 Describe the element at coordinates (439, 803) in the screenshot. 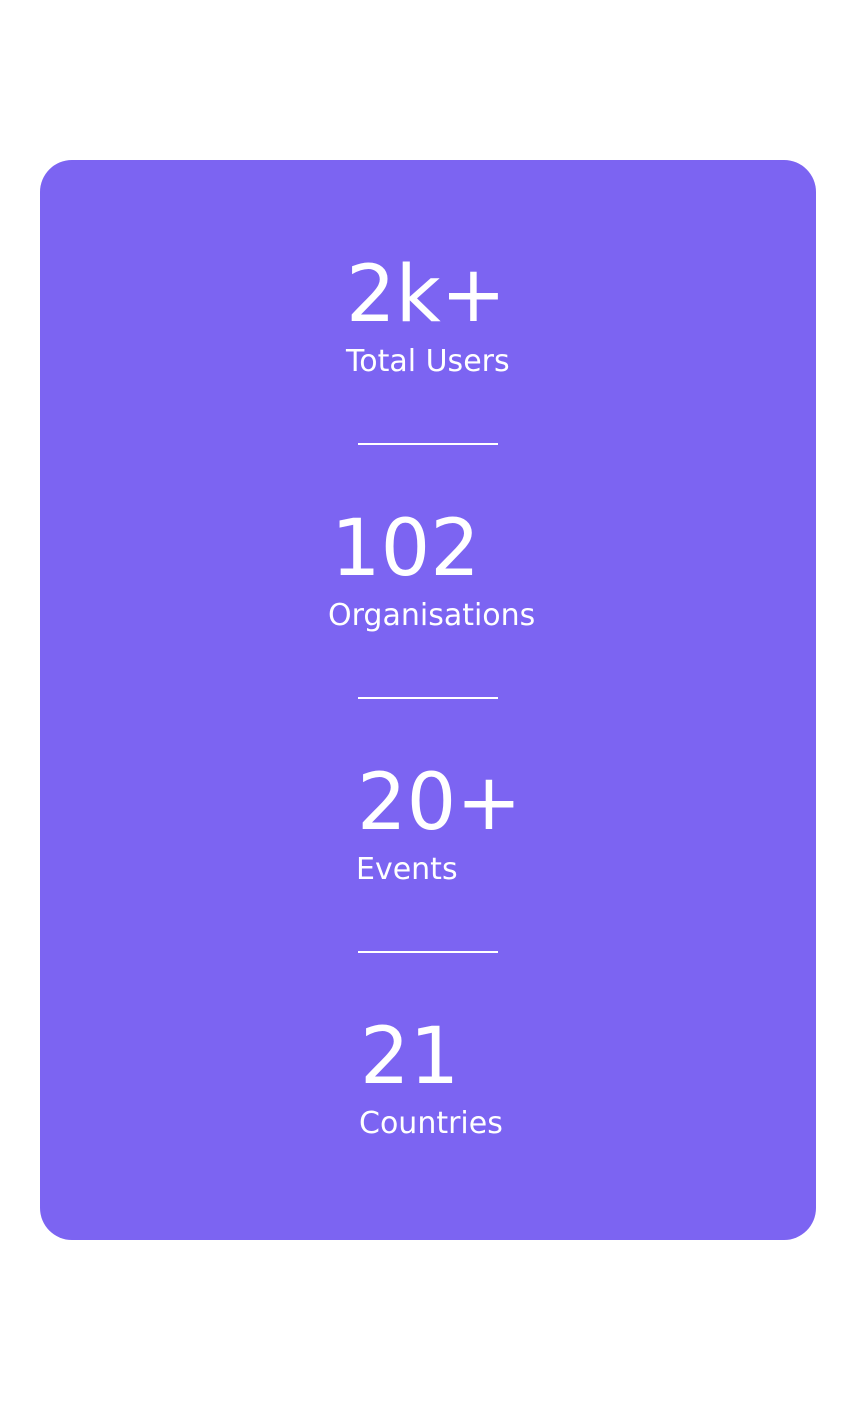

I see `stat-value: 20+` at that location.